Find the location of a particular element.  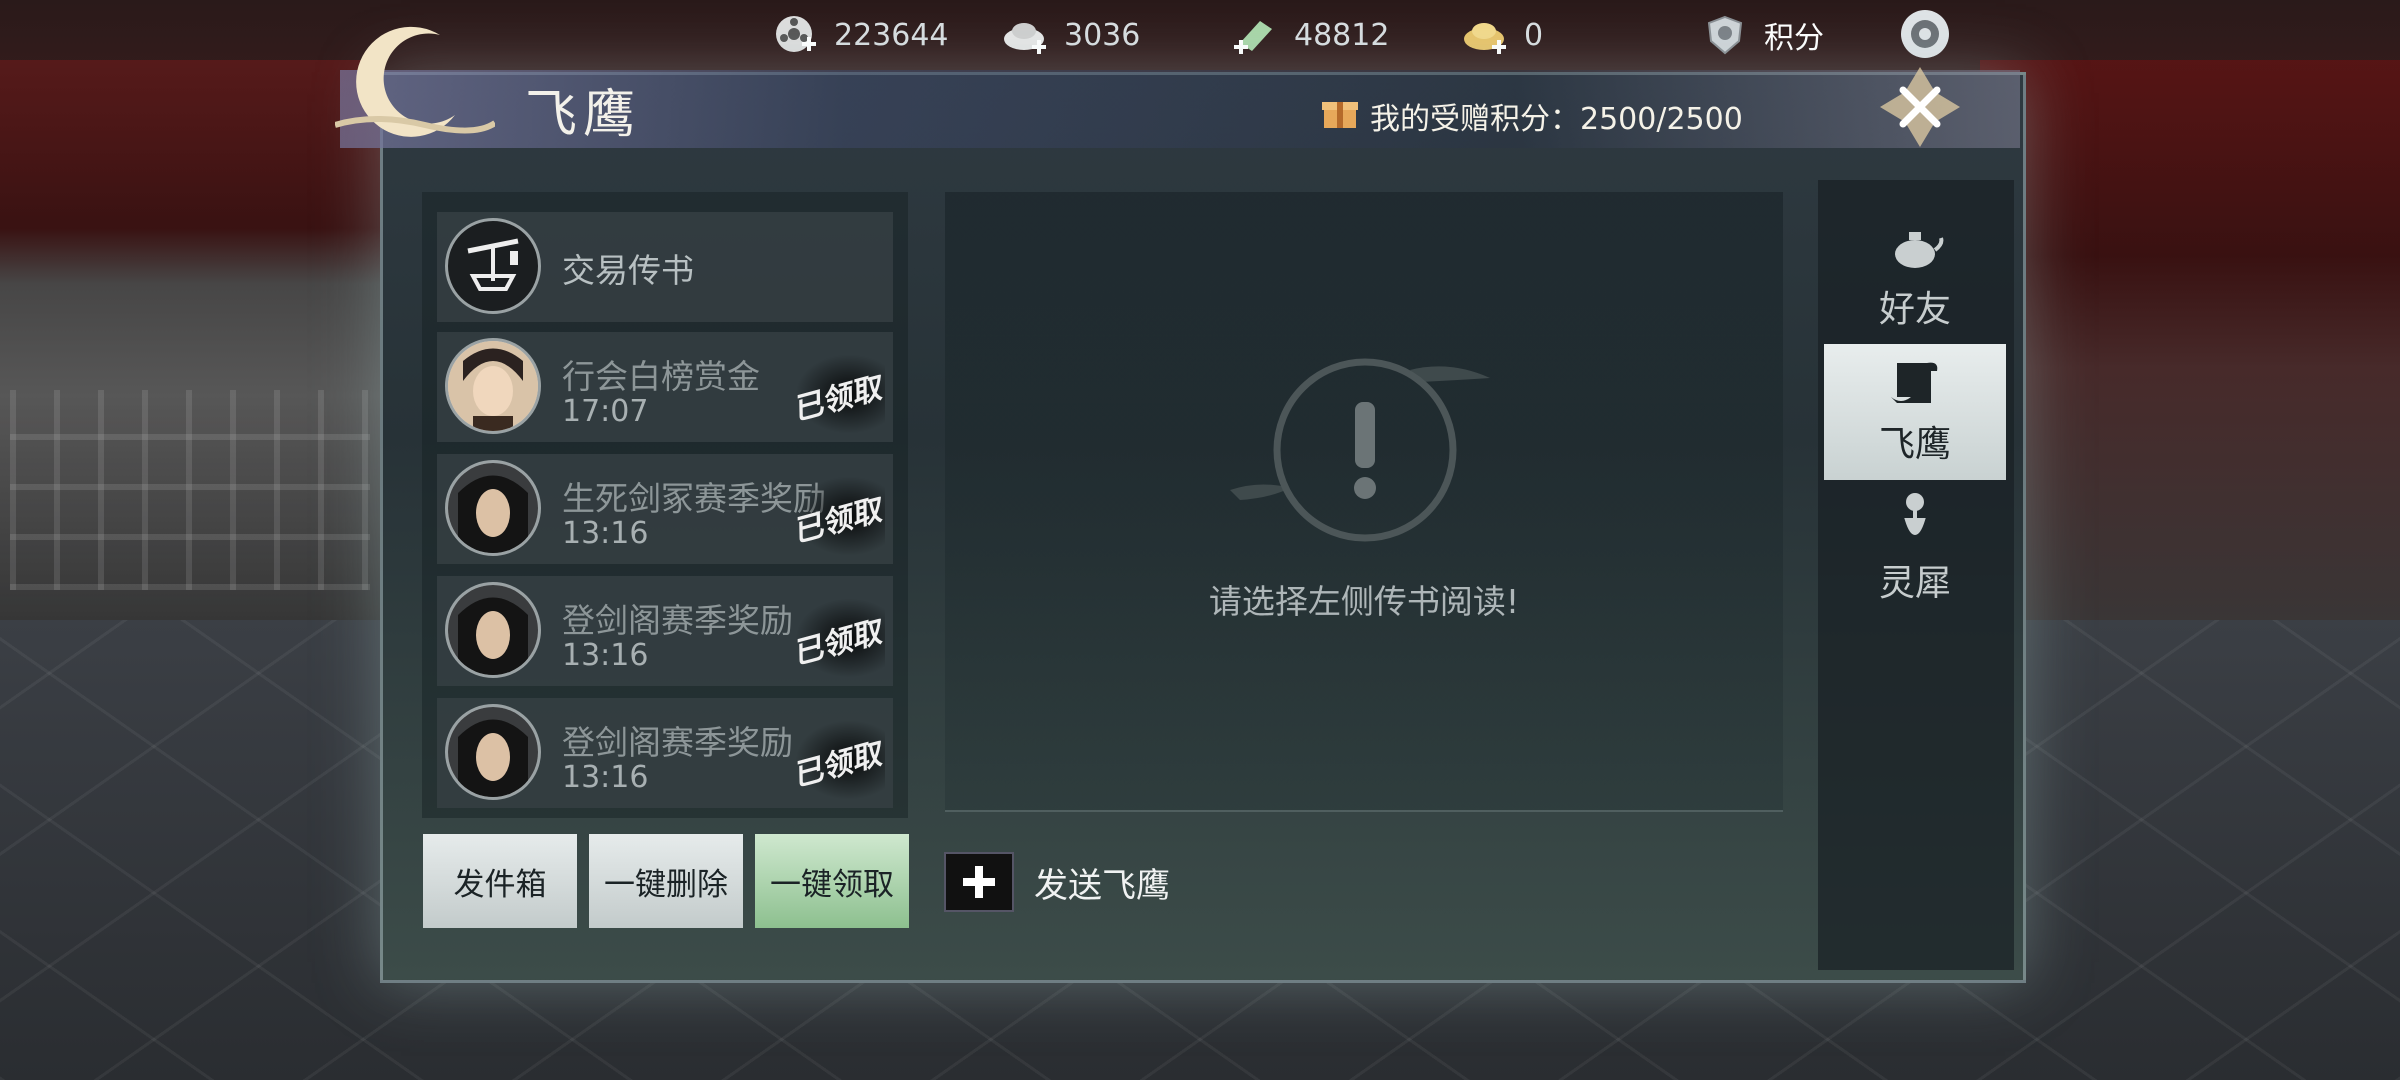

tab-label: 灵犀 is located at coordinates (1914, 583).